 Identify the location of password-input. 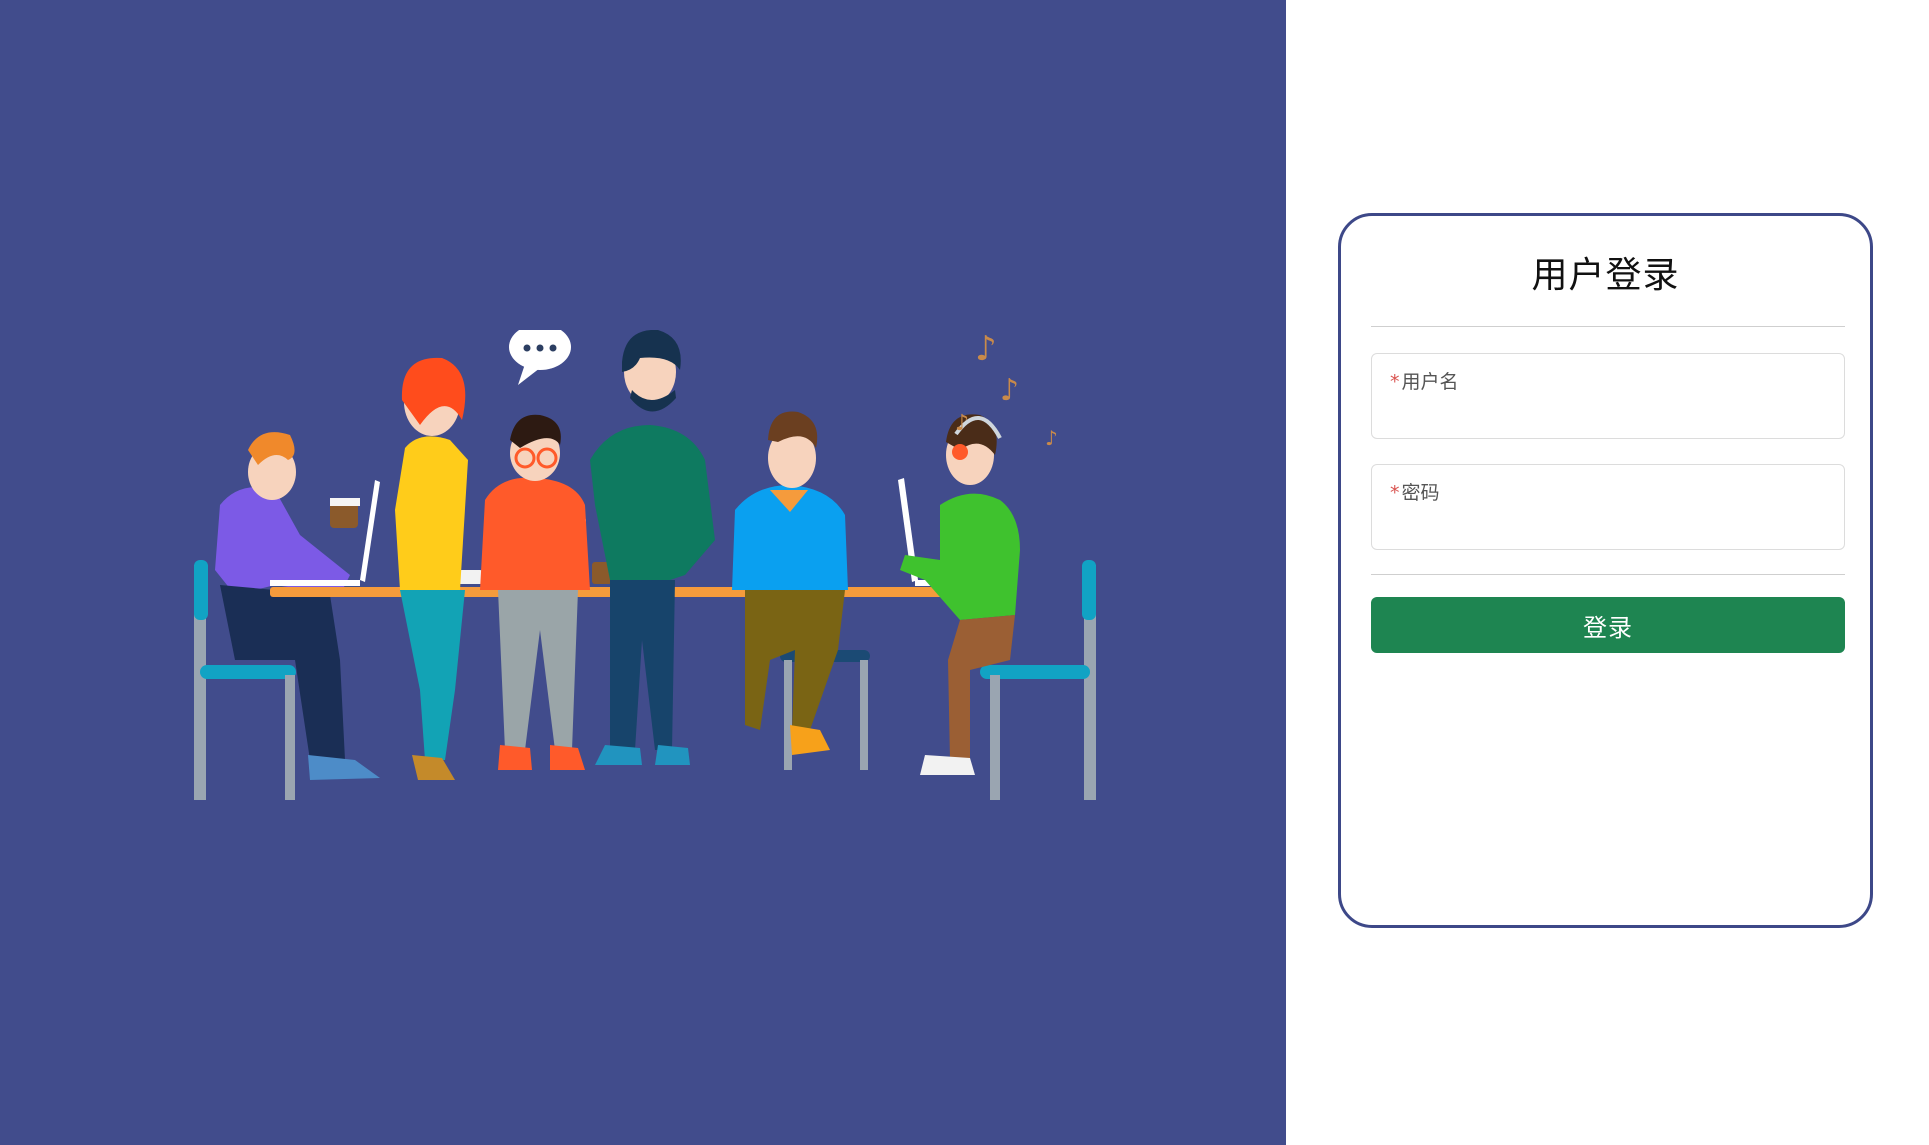
(1608, 525).